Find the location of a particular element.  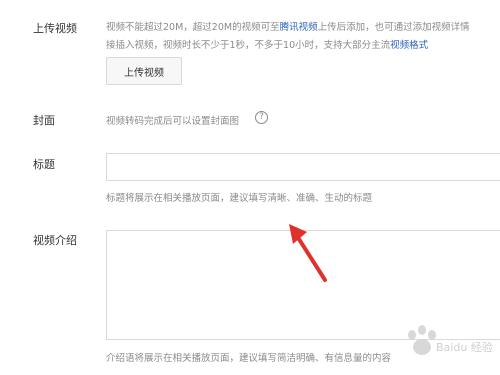

video-format-link: 视频格式 is located at coordinates (409, 45).